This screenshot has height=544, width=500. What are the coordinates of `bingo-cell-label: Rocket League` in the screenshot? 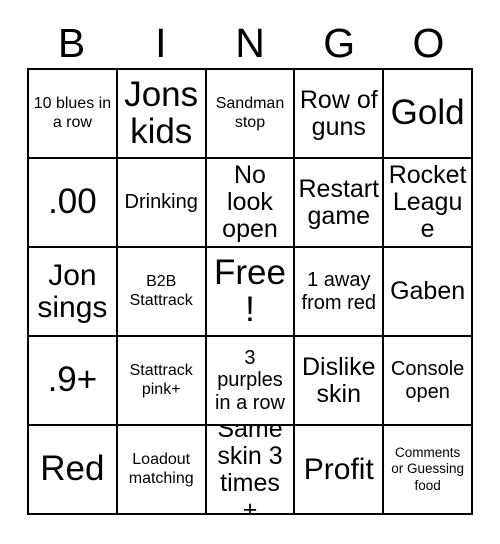 It's located at (427, 202).